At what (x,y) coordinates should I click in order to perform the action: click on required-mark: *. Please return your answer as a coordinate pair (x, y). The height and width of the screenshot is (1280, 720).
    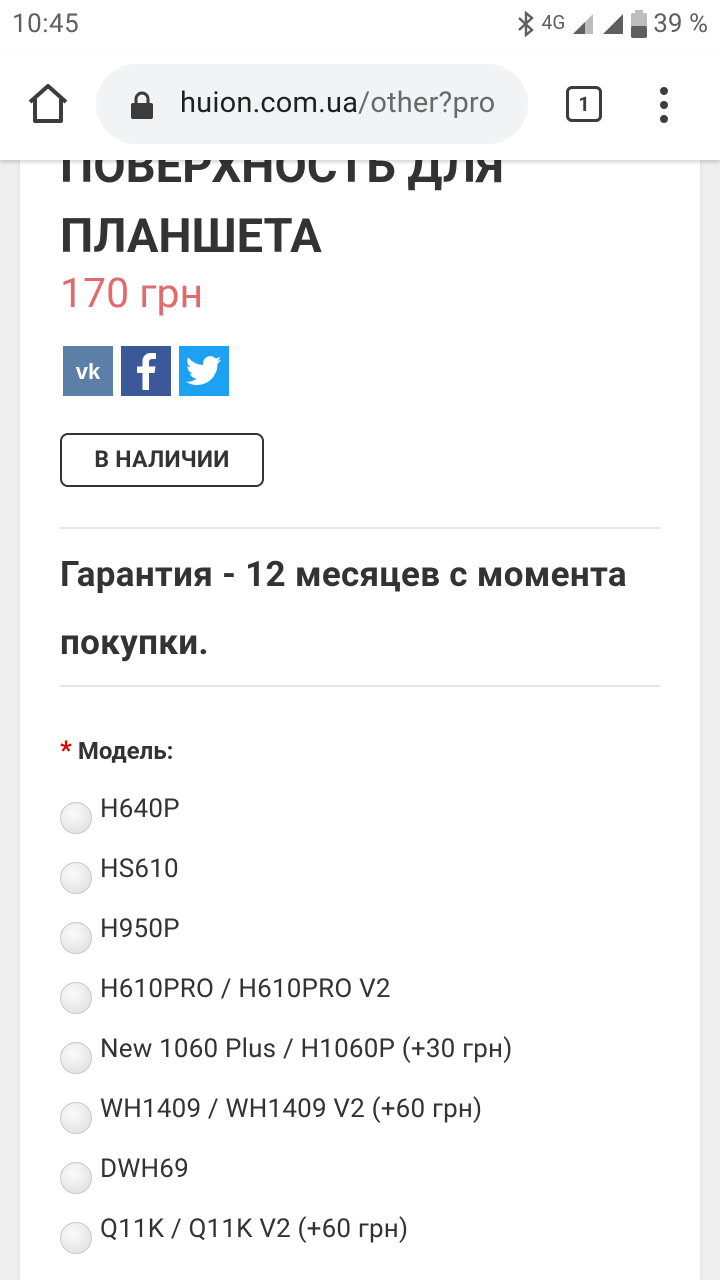
    Looking at the image, I should click on (66, 751).